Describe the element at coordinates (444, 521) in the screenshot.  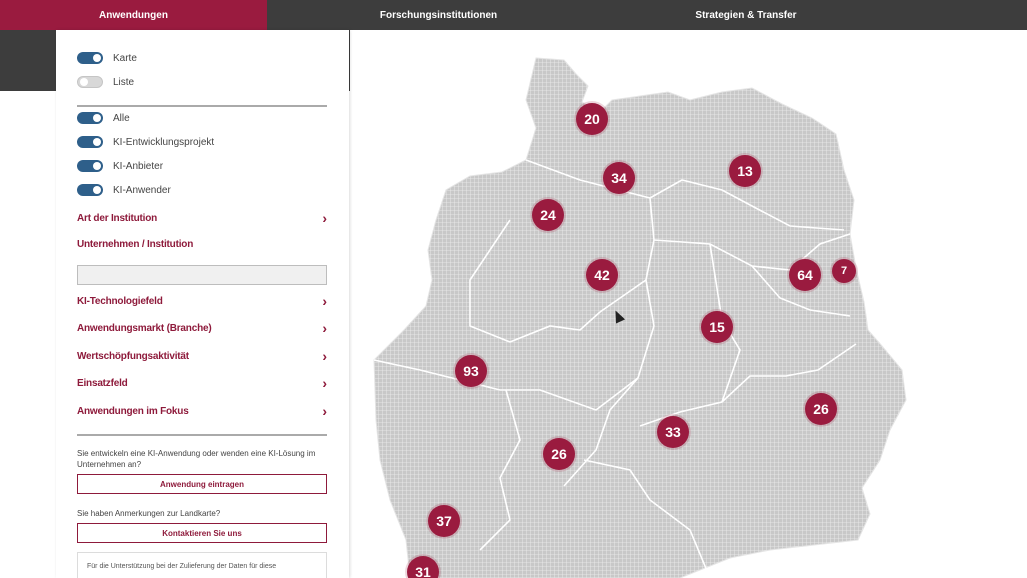
I see `cluster-marker: 37` at that location.